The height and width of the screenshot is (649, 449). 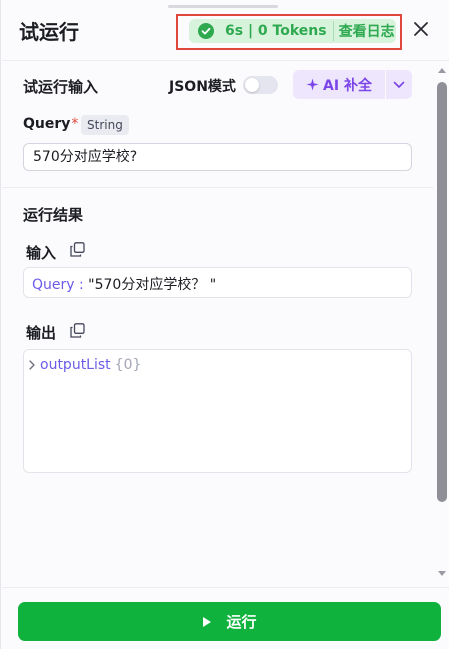 What do you see at coordinates (32, 365) in the screenshot?
I see `chevron-right-icon` at bounding box center [32, 365].